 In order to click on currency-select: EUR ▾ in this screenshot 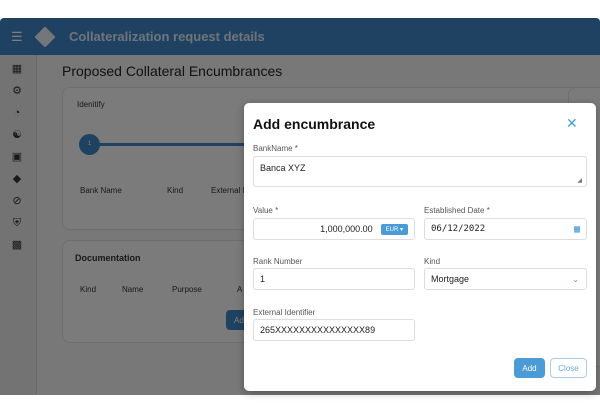, I will do `click(394, 229)`.